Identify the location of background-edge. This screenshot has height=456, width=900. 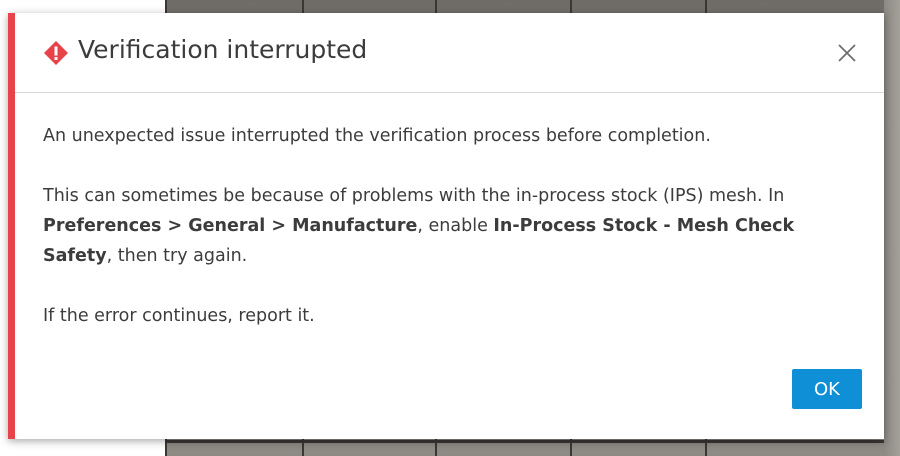
(892, 228).